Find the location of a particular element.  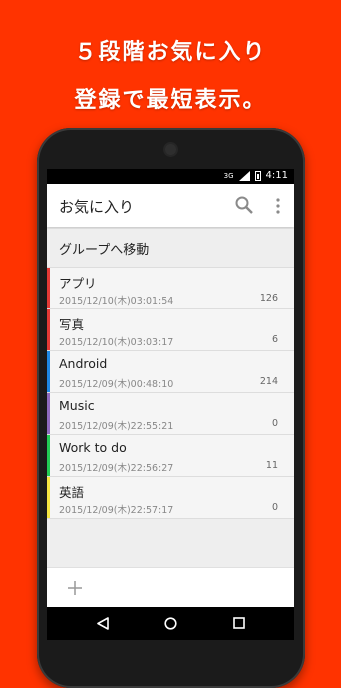

item-date: 2015/12/10(木)03:01:54 is located at coordinates (116, 301).